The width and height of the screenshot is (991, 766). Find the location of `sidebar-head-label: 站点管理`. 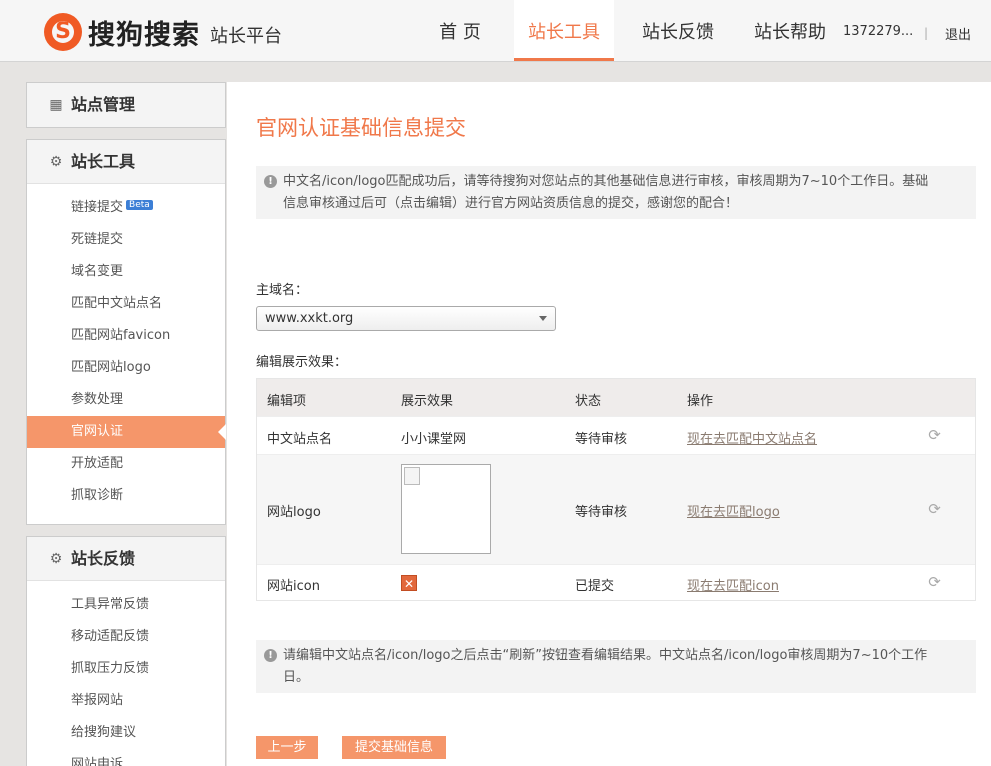

sidebar-head-label: 站点管理 is located at coordinates (103, 104).